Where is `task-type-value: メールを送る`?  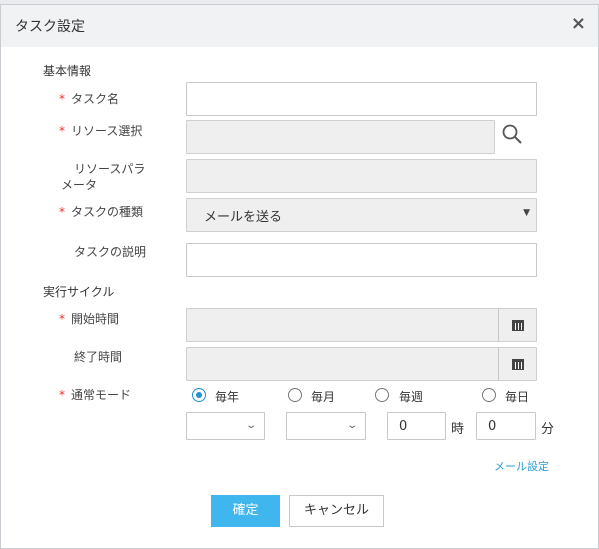
task-type-value: メールを送る is located at coordinates (243, 217).